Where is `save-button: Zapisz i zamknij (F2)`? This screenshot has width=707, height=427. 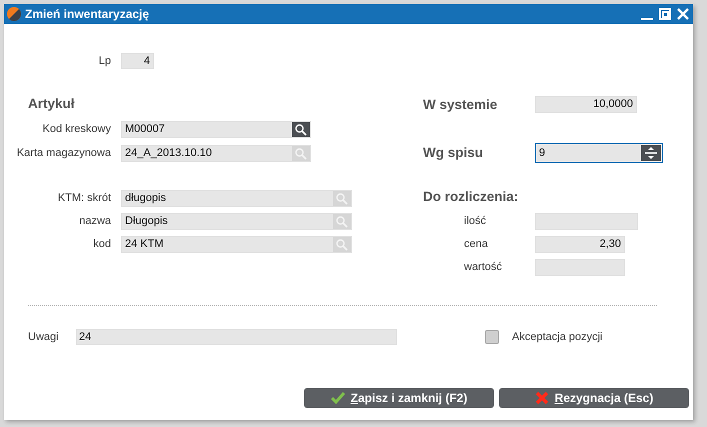
save-button: Zapisz i zamknij (F2) is located at coordinates (399, 398).